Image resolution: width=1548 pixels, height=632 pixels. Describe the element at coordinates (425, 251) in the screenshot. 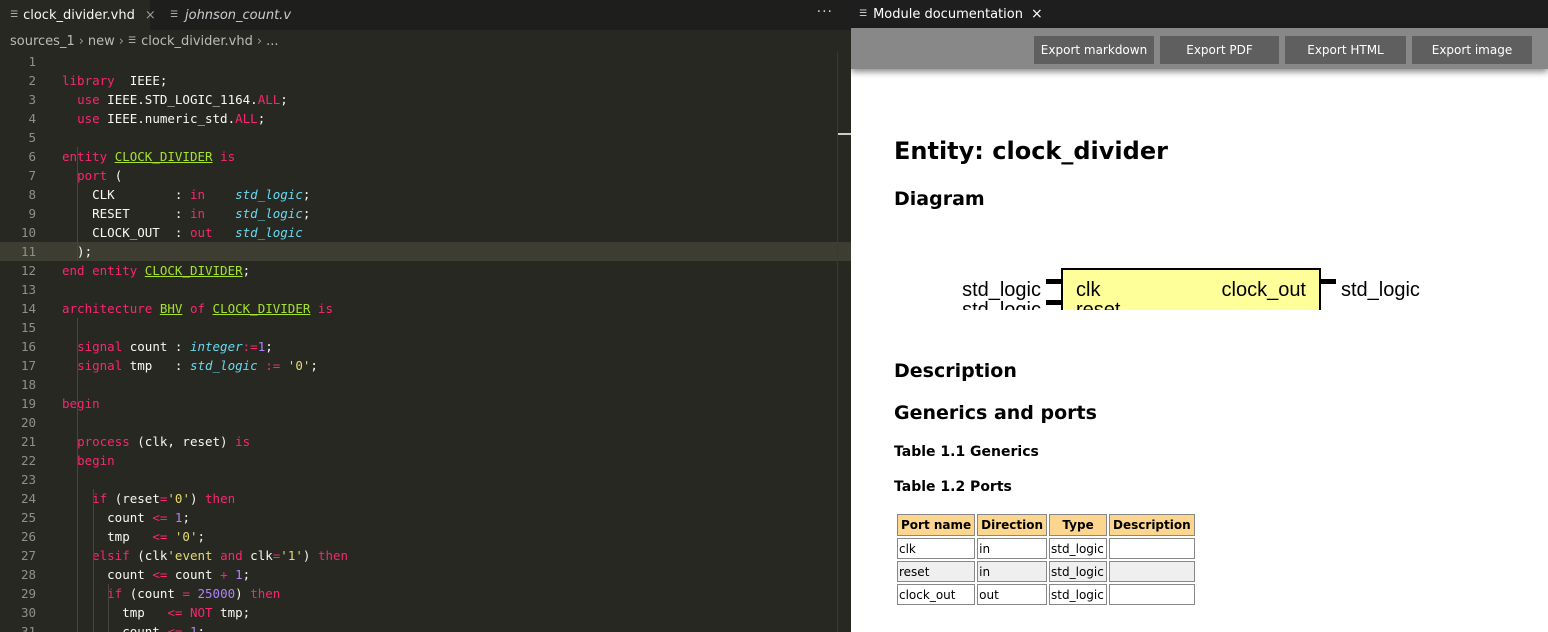

I see `code-line: 11 );` at that location.